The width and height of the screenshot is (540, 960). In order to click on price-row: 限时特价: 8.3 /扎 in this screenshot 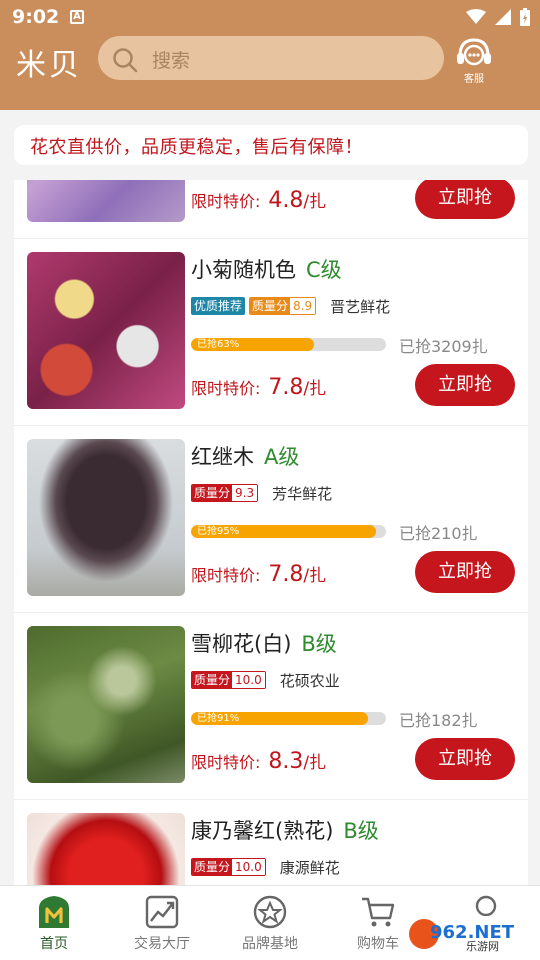, I will do `click(258, 761)`.